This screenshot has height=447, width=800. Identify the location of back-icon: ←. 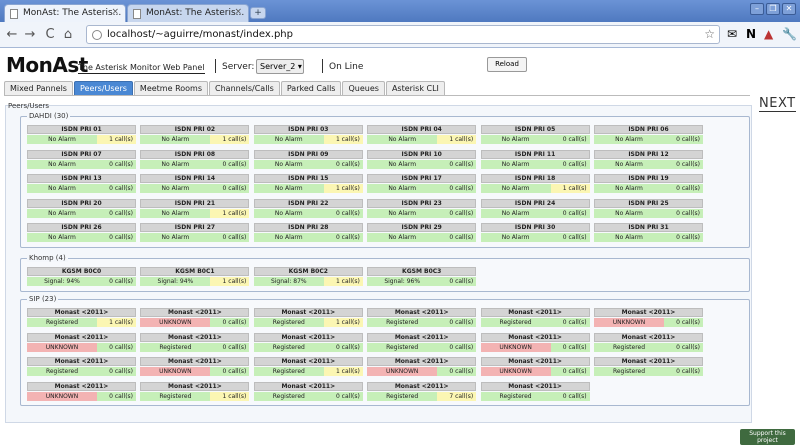
(12, 34).